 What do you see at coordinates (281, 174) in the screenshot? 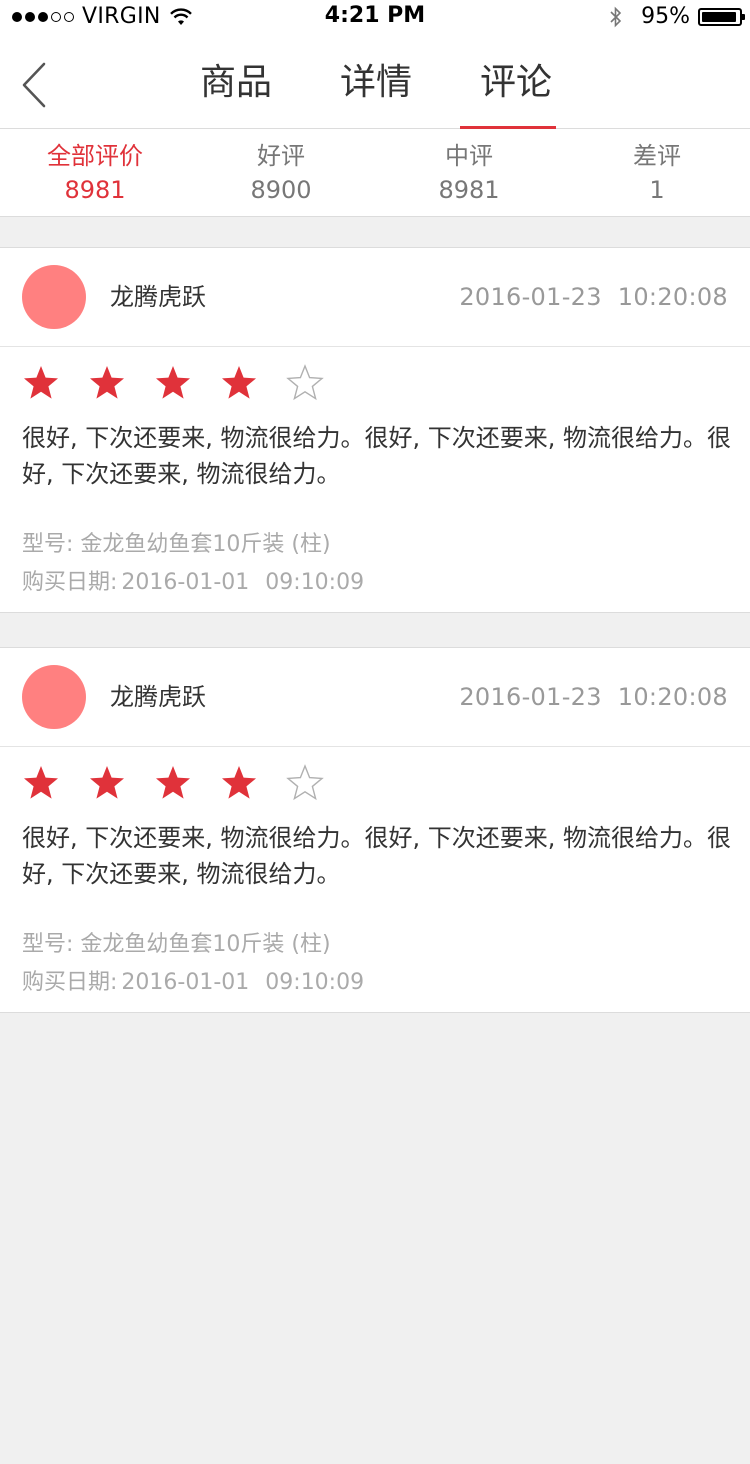
I see `filter-positive: 好评 8900` at bounding box center [281, 174].